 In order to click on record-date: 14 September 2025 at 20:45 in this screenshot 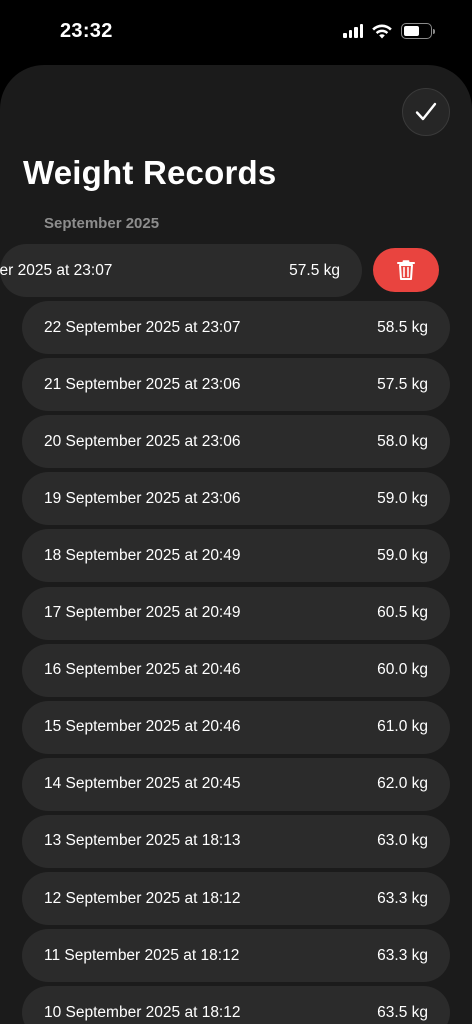, I will do `click(142, 784)`.